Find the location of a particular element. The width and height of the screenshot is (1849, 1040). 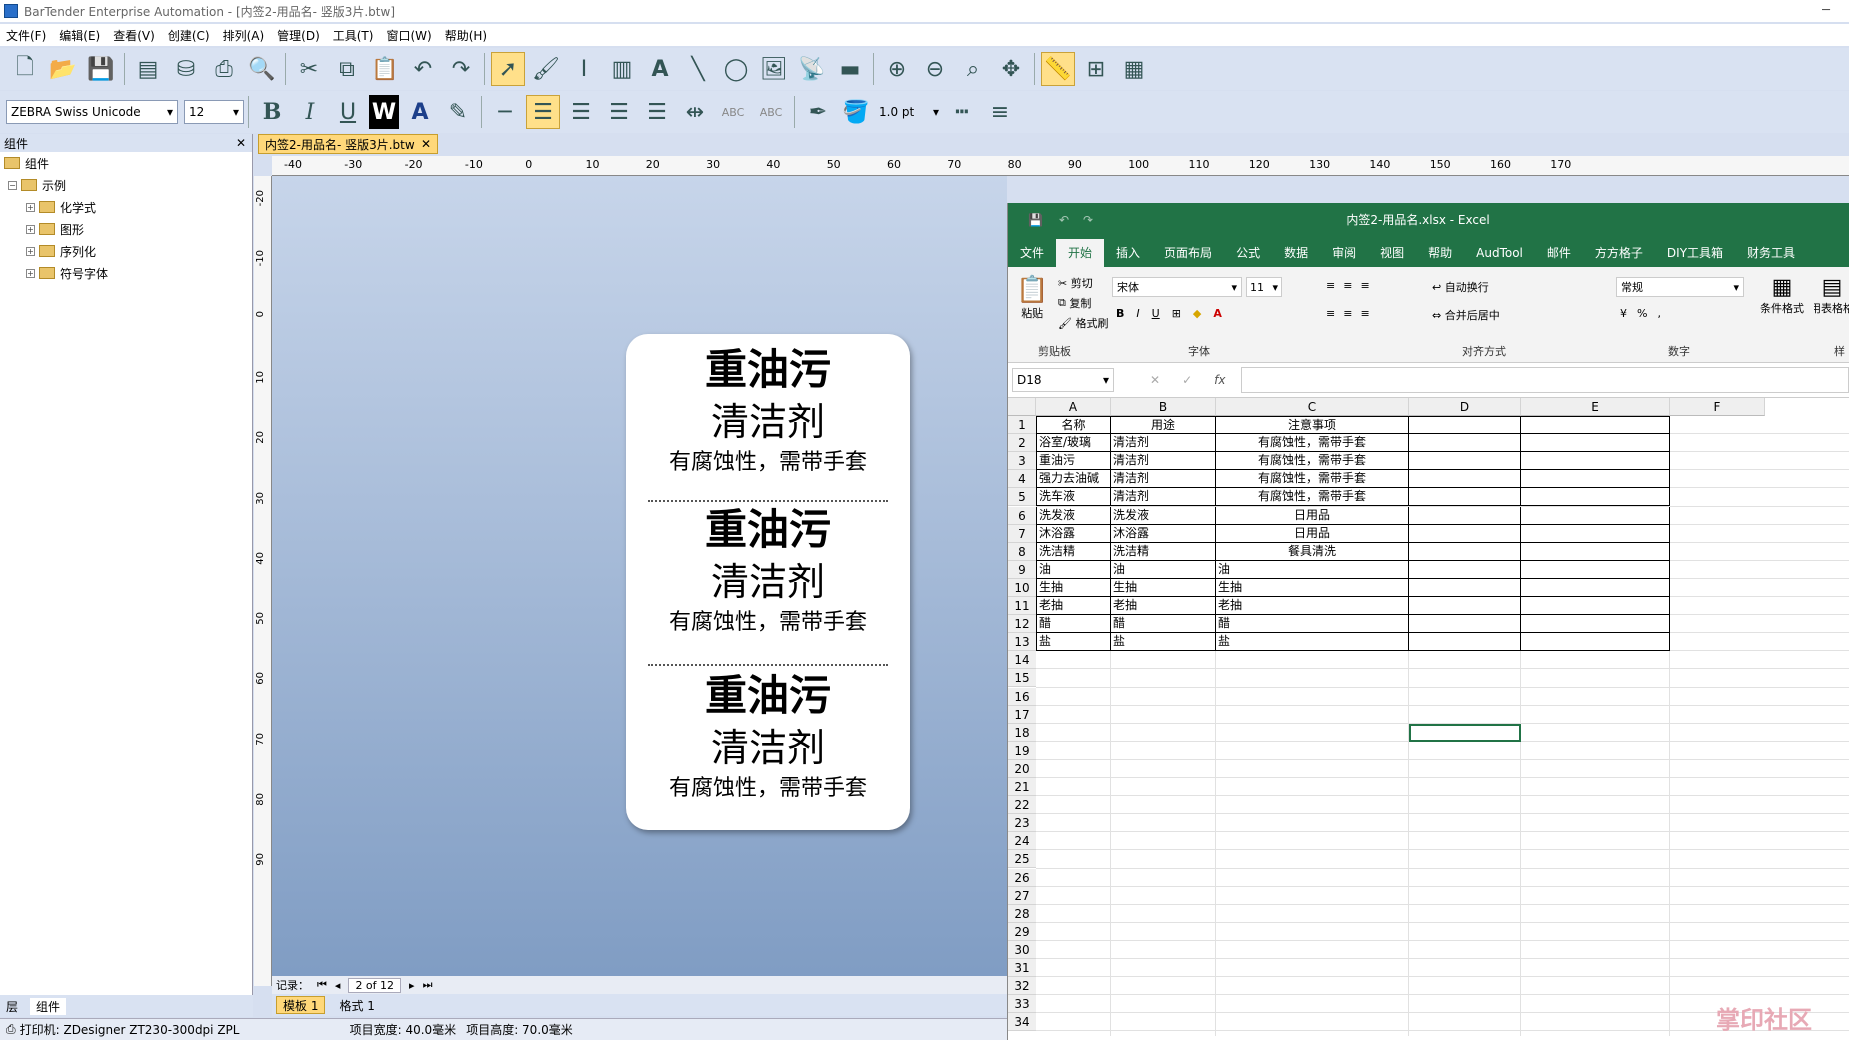

table-cell: 名称 is located at coordinates (1073, 425).